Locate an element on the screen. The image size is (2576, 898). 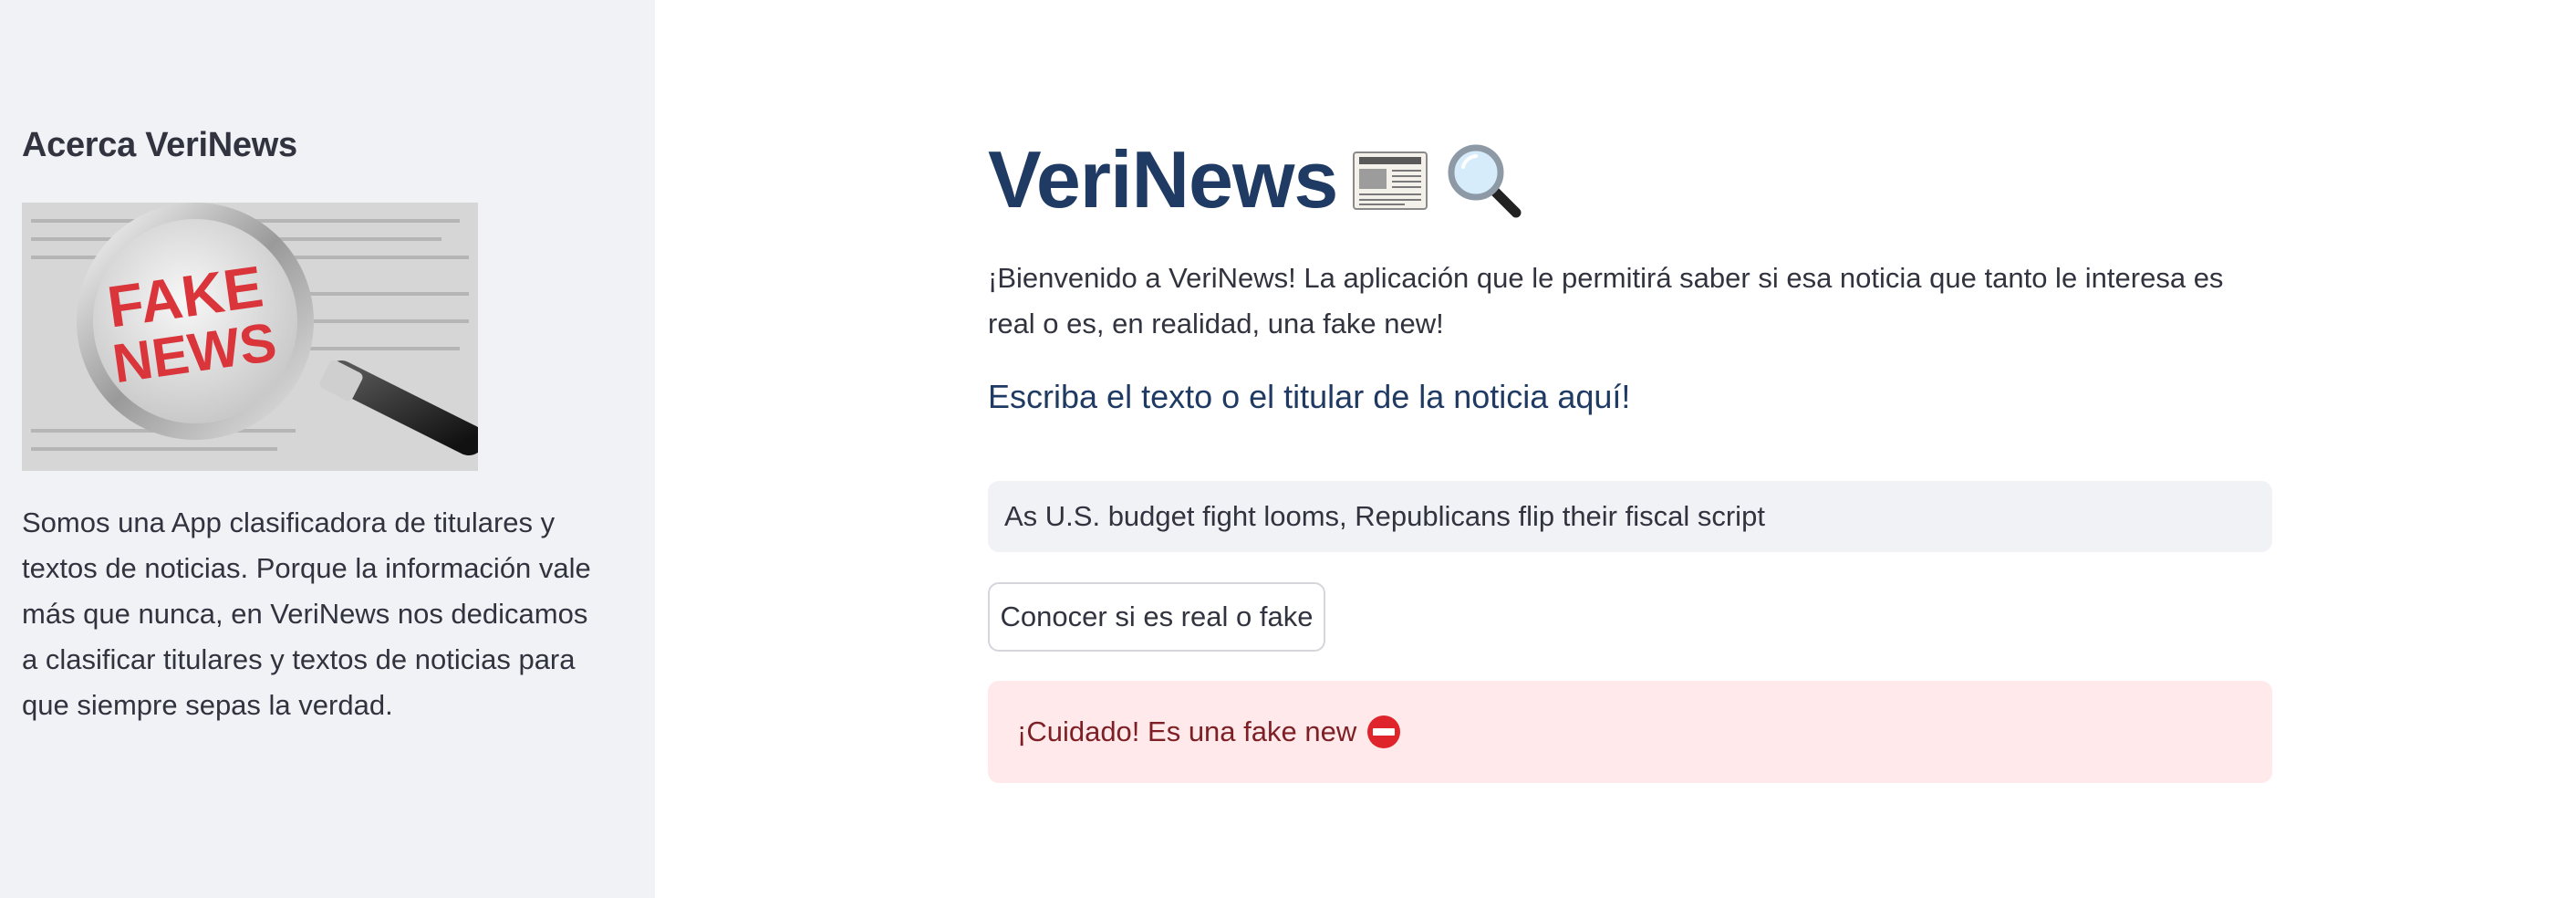
fake-news-image: FAKE NEWS is located at coordinates (250, 337).